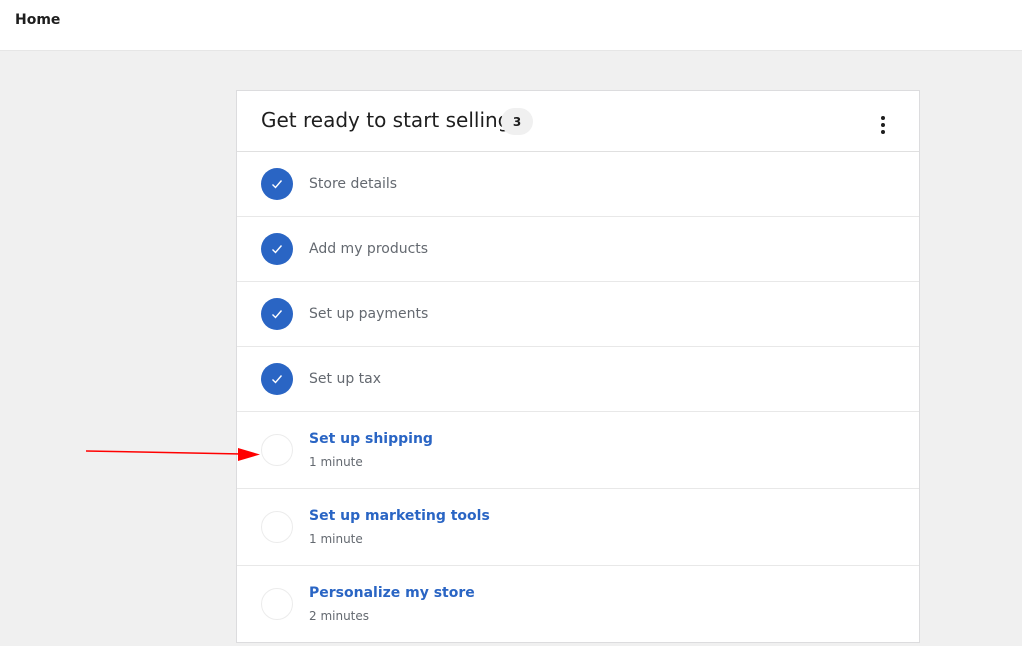 The height and width of the screenshot is (646, 1022). What do you see at coordinates (386, 120) in the screenshot?
I see `card-title: Get ready to start selling` at bounding box center [386, 120].